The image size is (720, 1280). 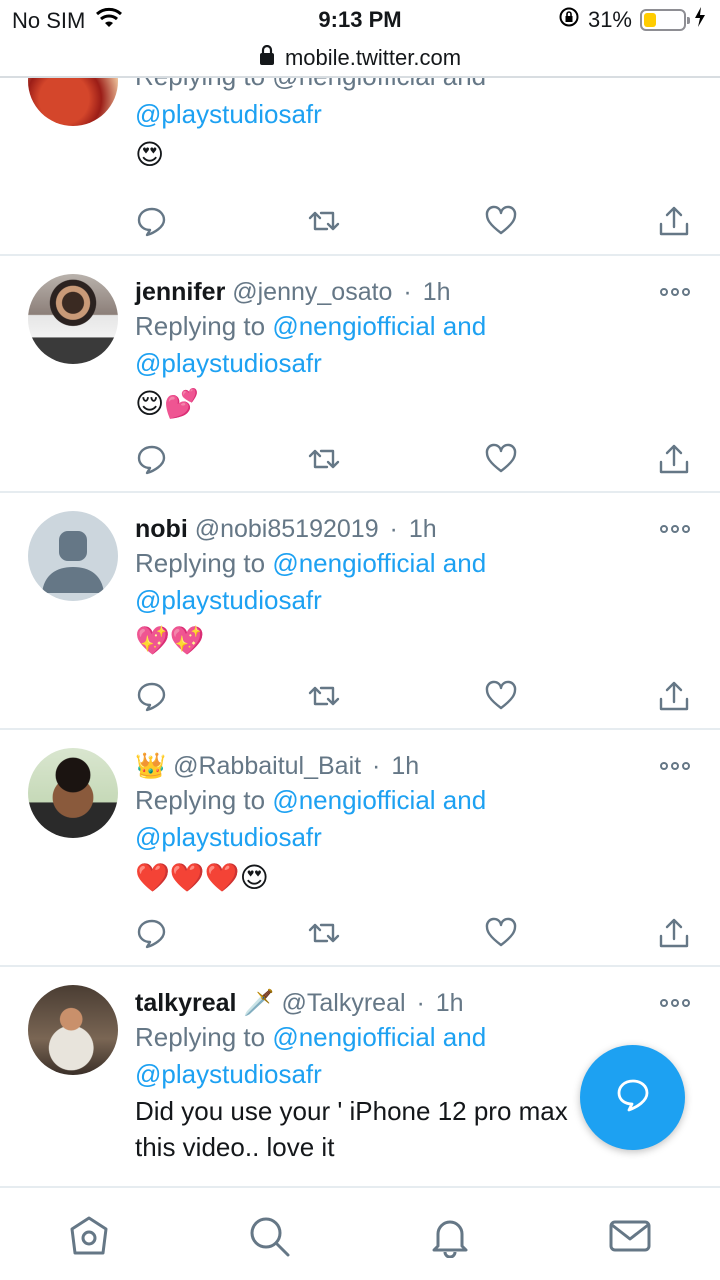 I want to click on tweet-text: 😍, so click(x=150, y=154).